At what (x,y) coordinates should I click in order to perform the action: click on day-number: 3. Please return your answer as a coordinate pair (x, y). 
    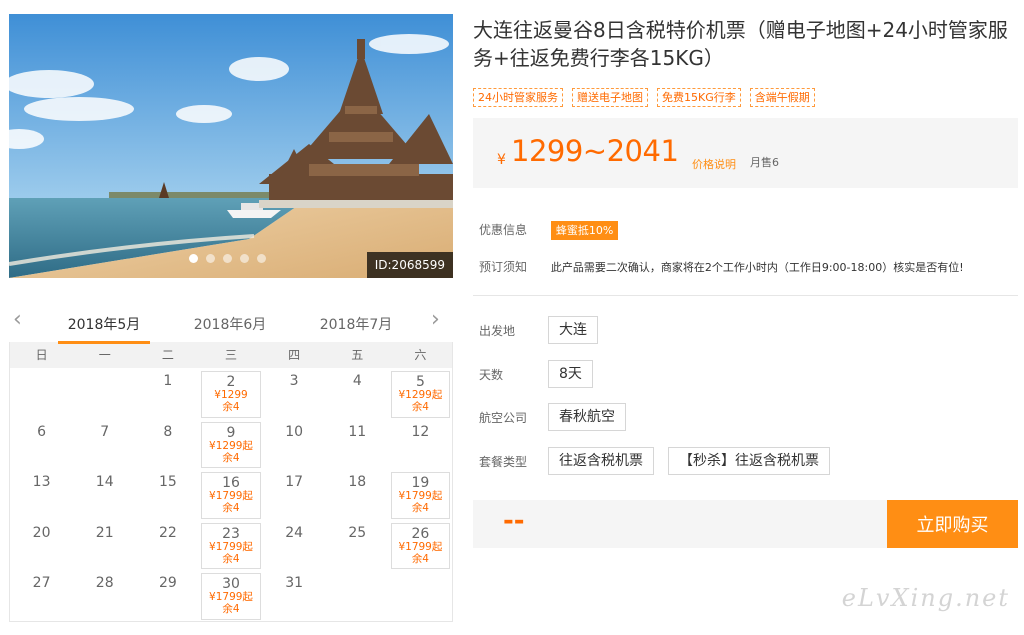
    Looking at the image, I should click on (294, 381).